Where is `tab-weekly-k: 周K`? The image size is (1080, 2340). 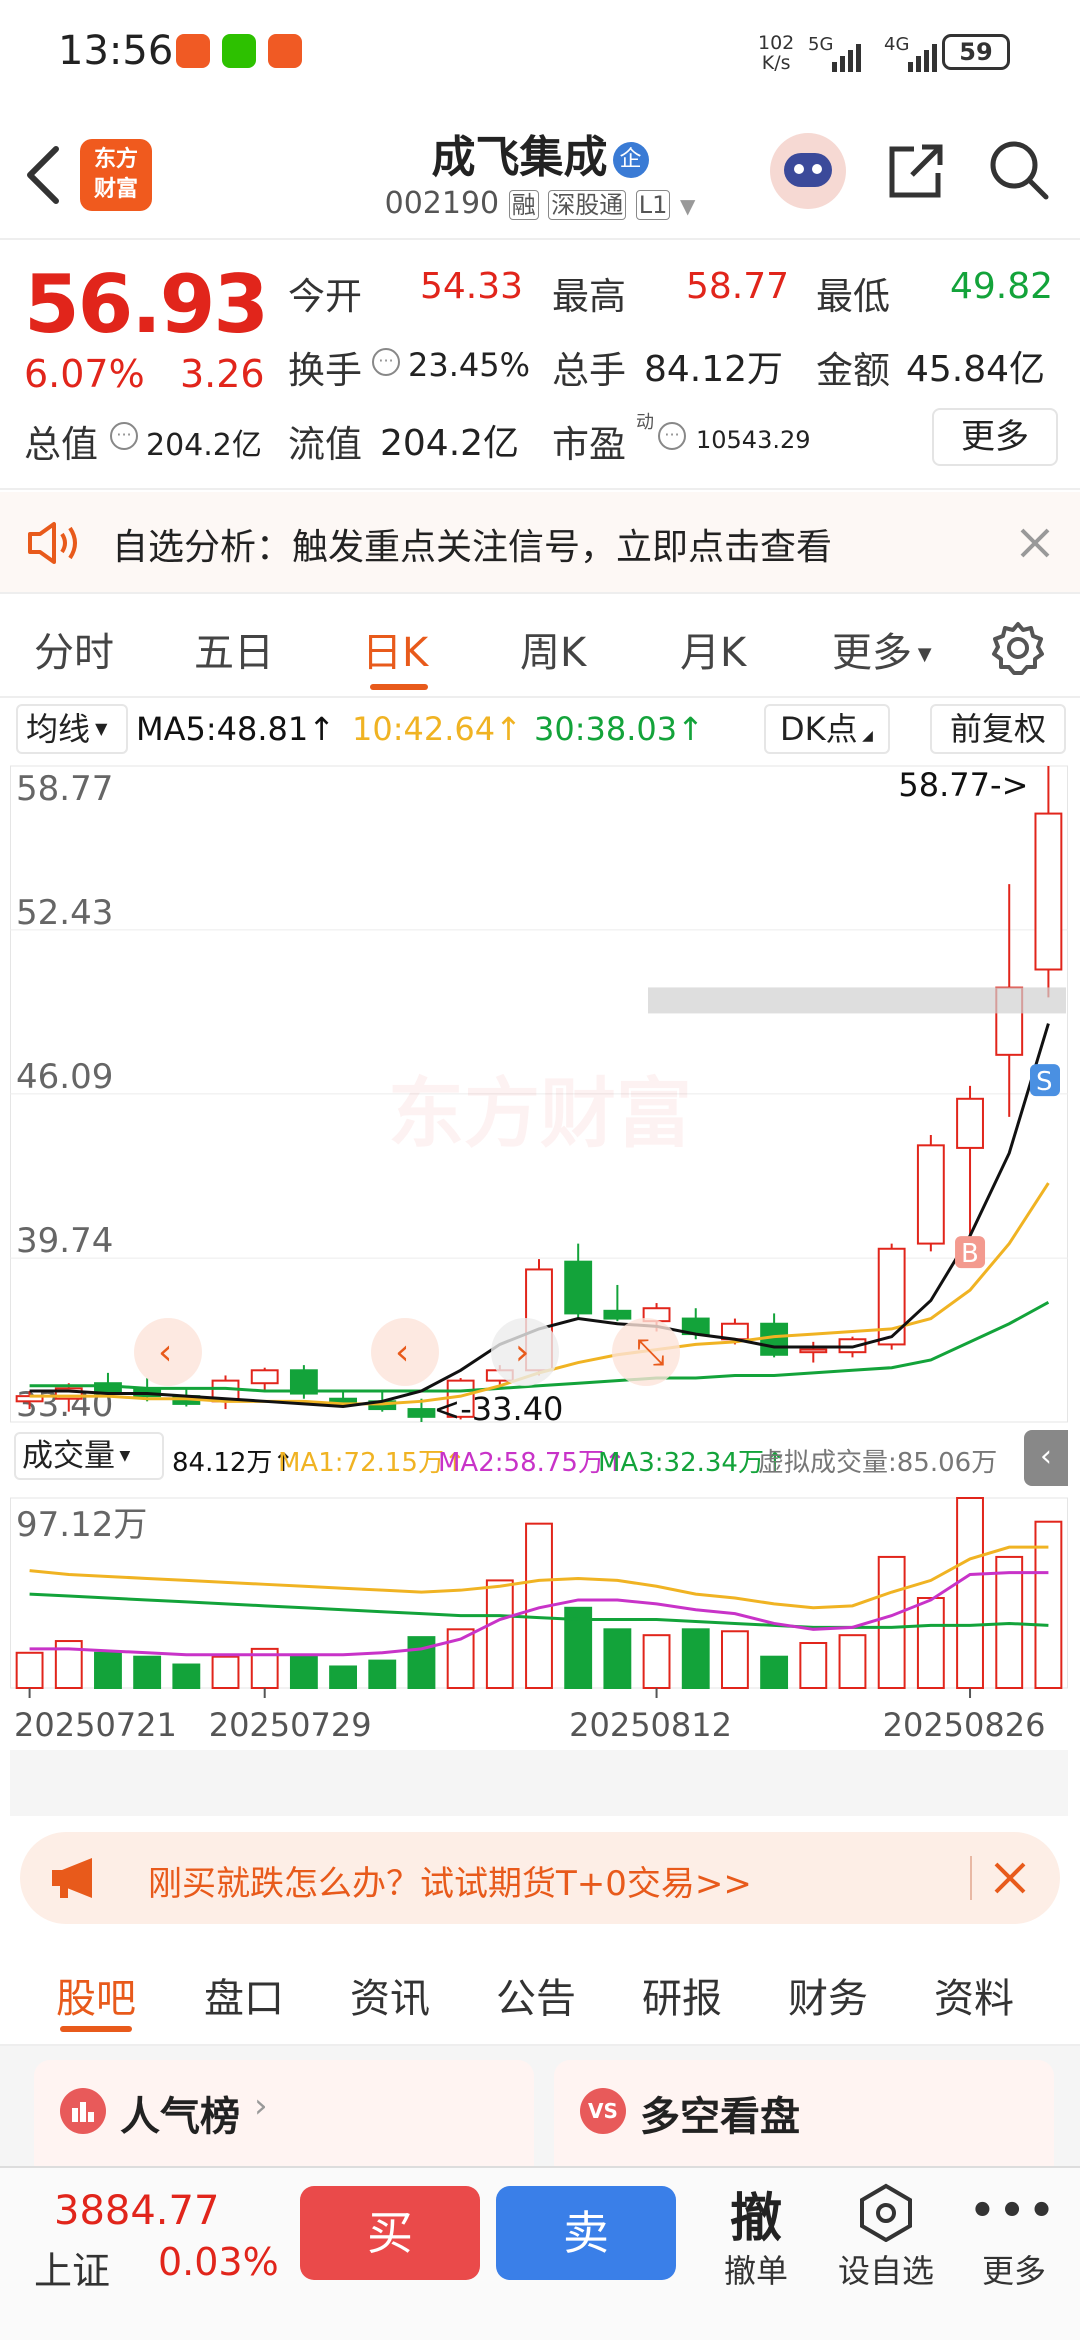
tab-weekly-k: 周K is located at coordinates (553, 649).